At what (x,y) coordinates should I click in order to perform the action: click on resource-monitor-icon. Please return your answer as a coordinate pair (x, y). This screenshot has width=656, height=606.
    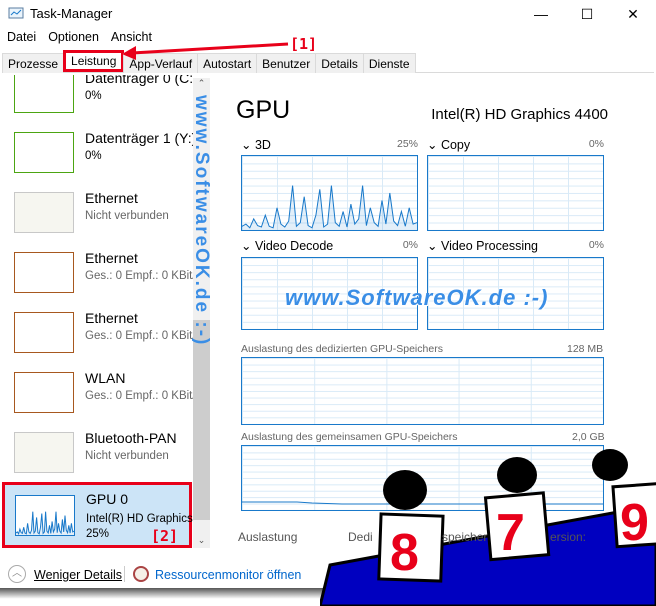
    Looking at the image, I should click on (141, 574).